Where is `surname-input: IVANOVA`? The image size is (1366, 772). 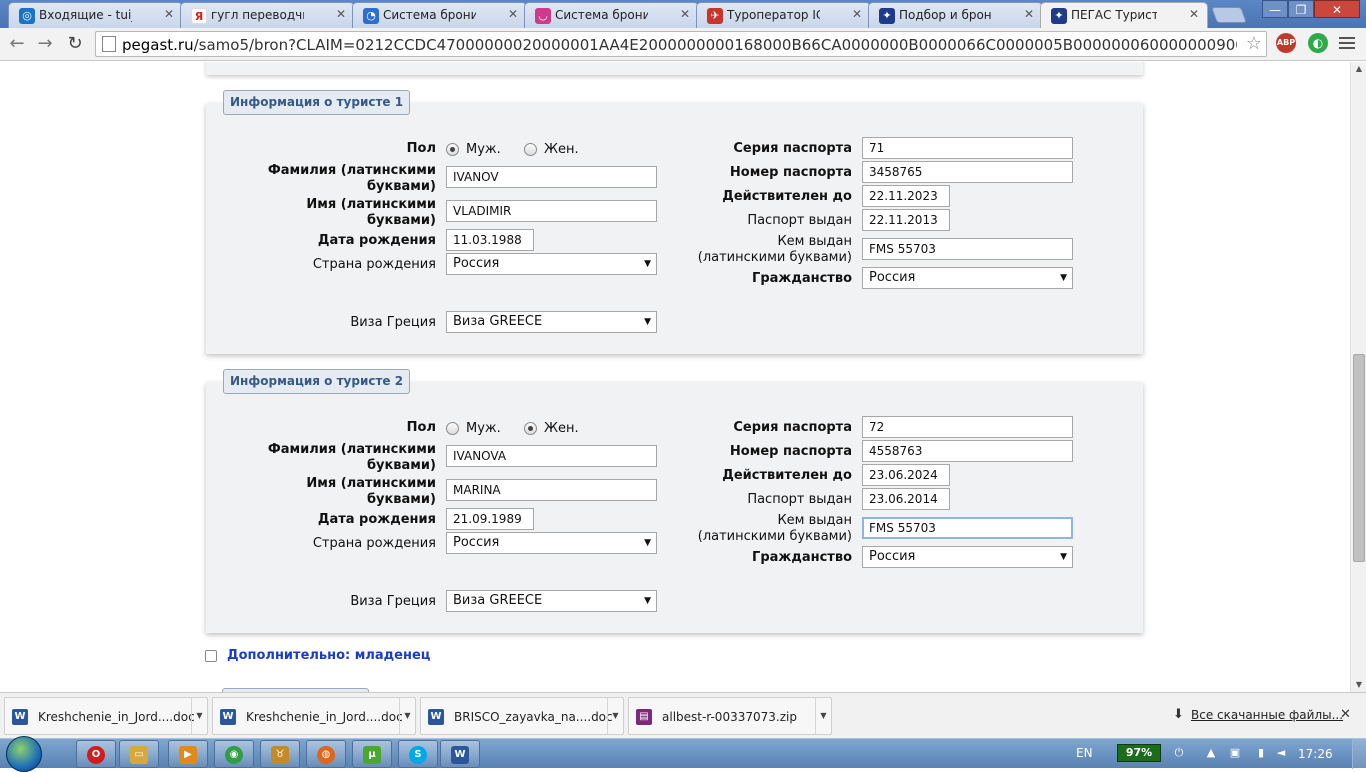
surname-input: IVANOVA is located at coordinates (551, 456).